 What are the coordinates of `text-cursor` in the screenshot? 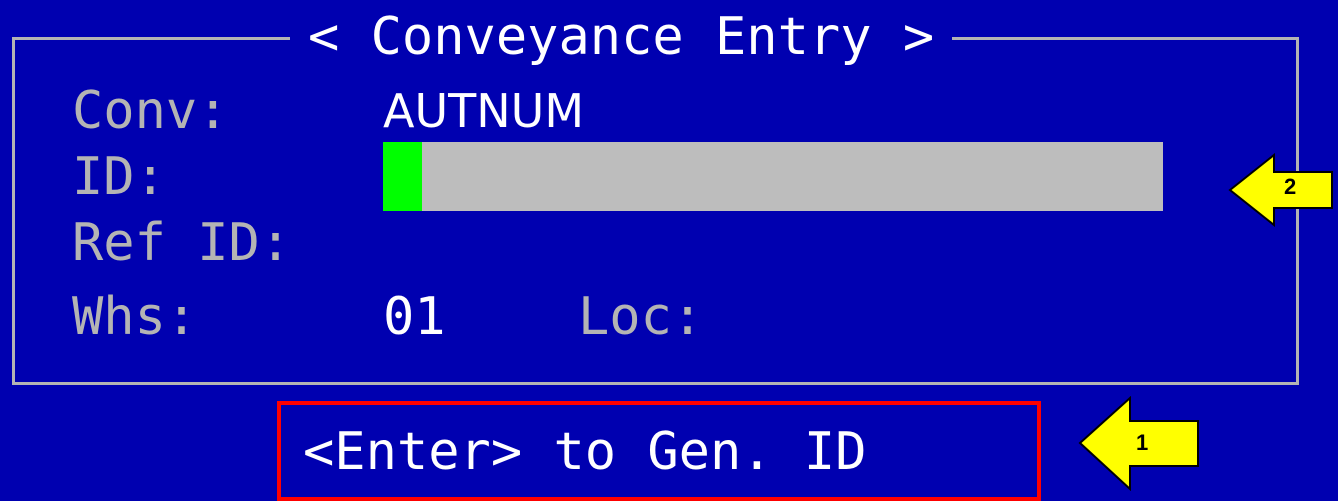 It's located at (402, 176).